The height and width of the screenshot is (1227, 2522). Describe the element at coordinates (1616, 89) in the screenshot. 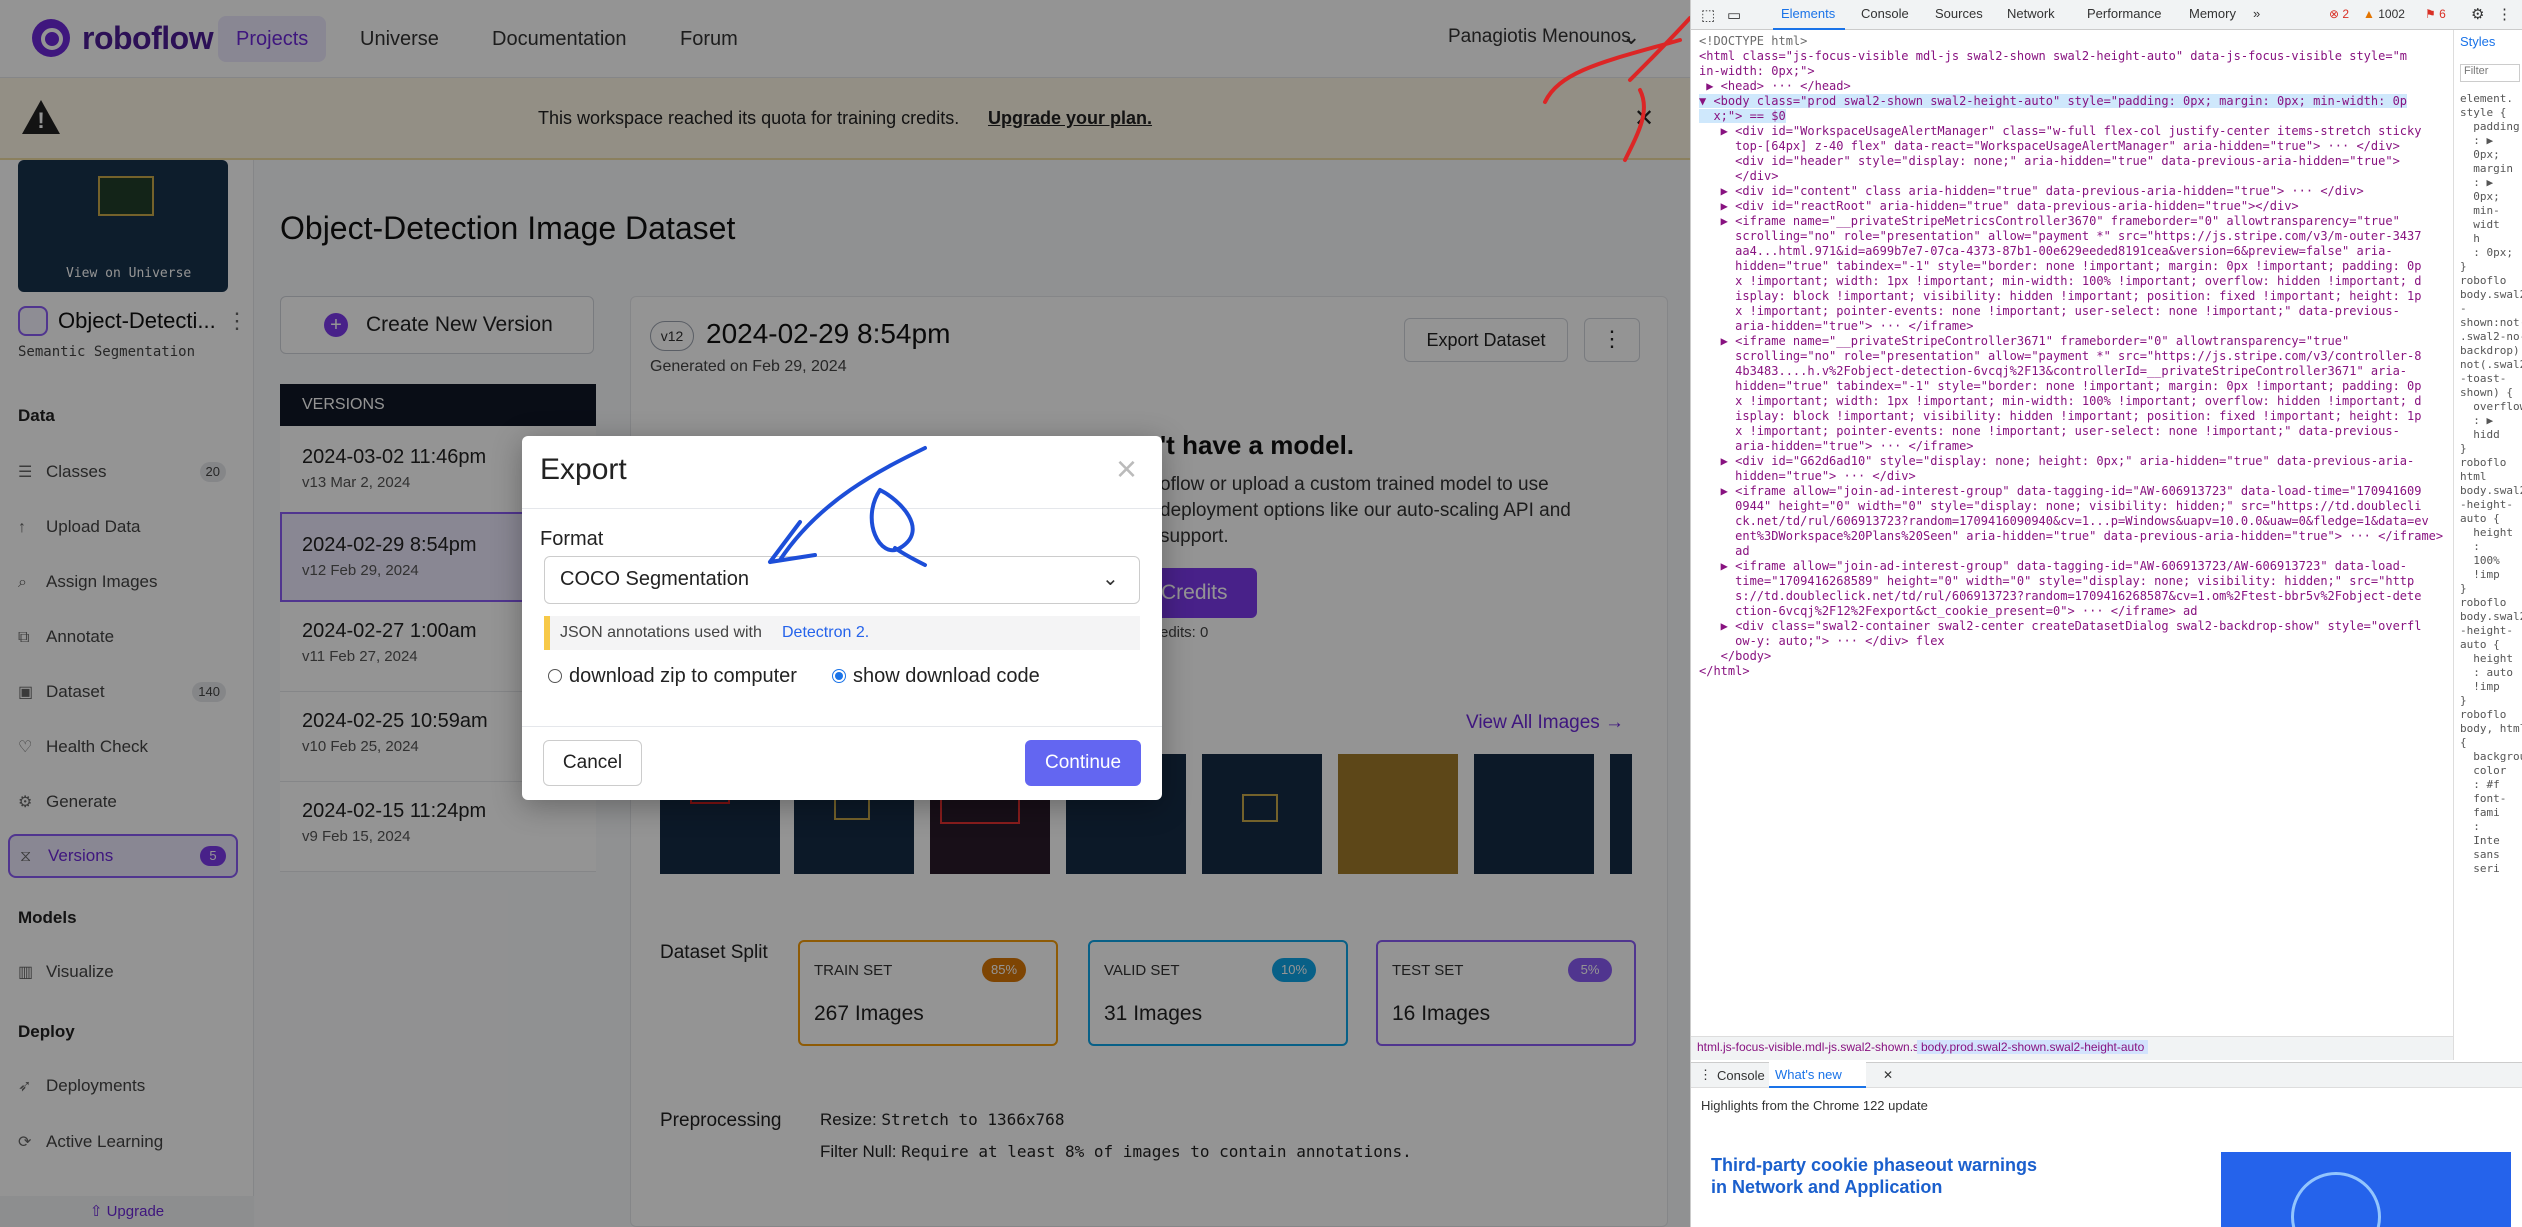

I see `red-pen-arrow` at that location.